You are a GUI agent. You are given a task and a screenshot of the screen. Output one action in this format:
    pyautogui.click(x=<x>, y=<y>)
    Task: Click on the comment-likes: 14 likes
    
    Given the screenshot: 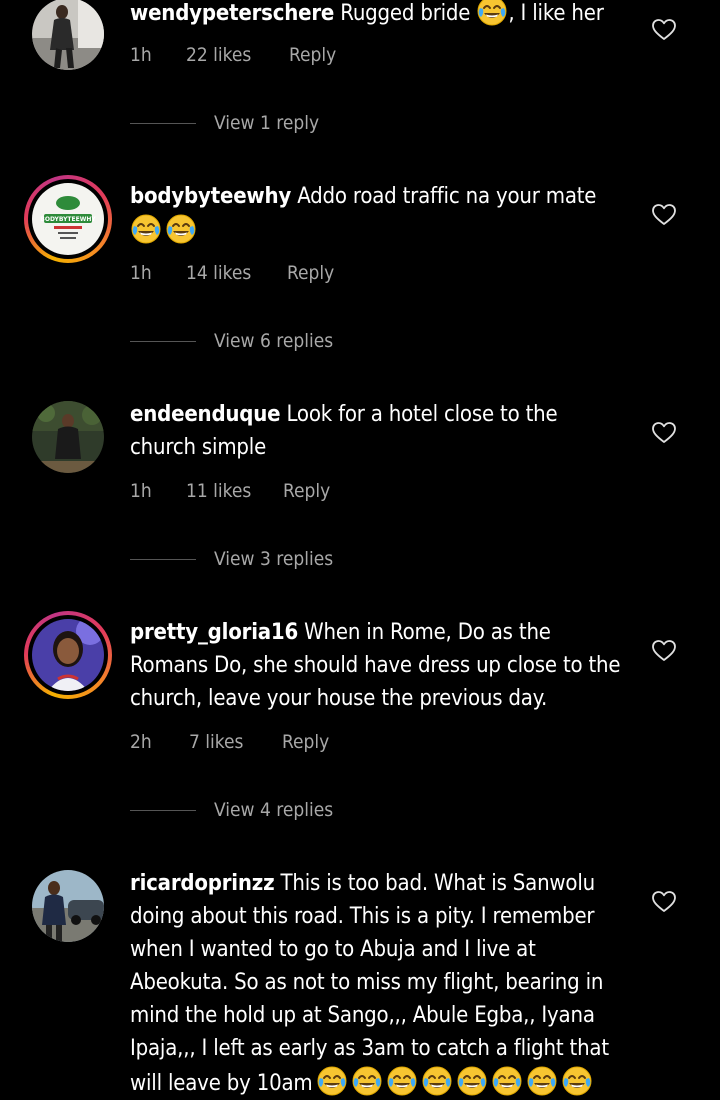 What is the action you would take?
    pyautogui.click(x=218, y=273)
    